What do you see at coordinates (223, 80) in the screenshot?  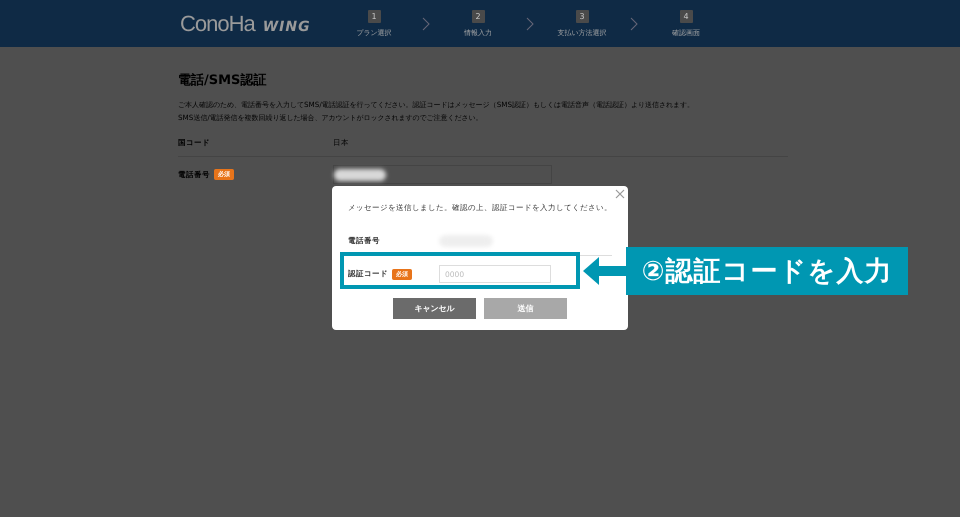 I see `page-title: 電話/SMS認証` at bounding box center [223, 80].